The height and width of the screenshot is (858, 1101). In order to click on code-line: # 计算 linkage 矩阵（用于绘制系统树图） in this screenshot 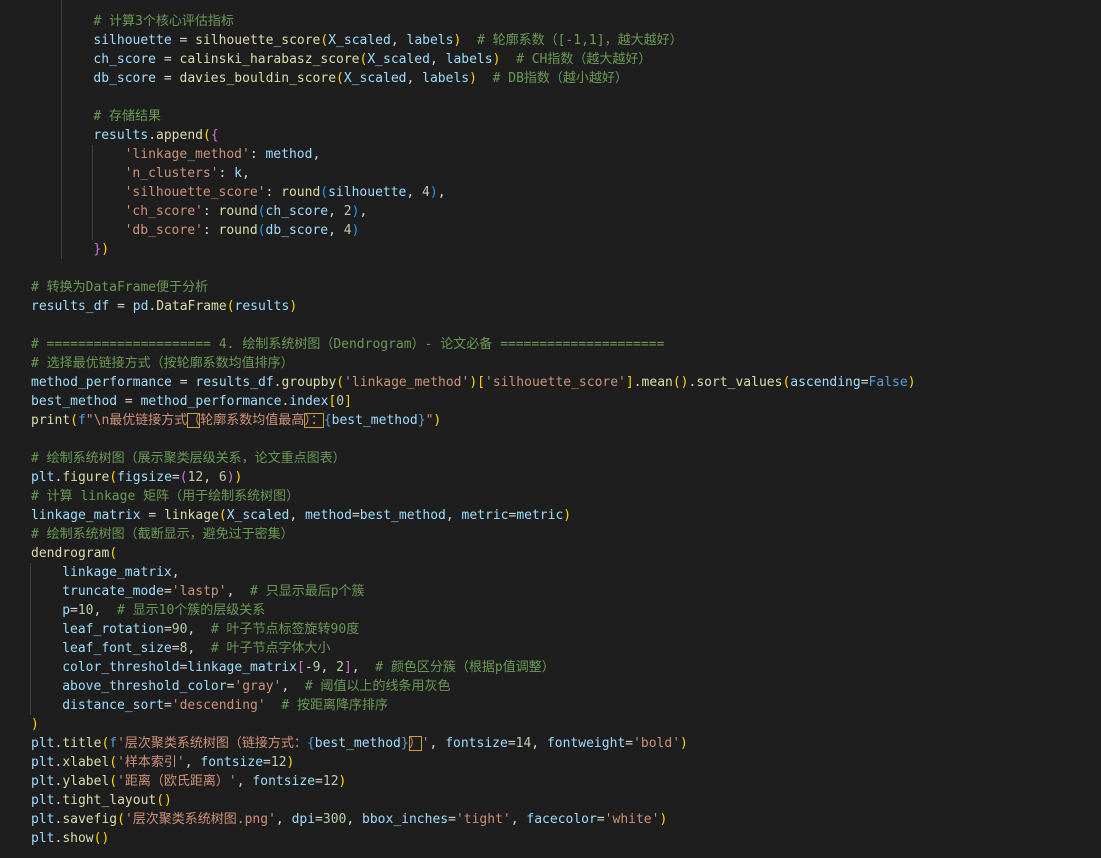, I will do `click(165, 496)`.